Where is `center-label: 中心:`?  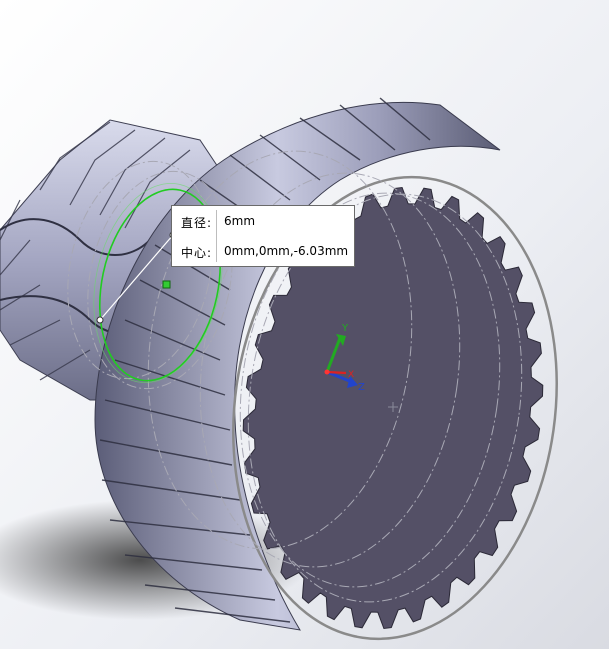
center-label: 中心: is located at coordinates (197, 253).